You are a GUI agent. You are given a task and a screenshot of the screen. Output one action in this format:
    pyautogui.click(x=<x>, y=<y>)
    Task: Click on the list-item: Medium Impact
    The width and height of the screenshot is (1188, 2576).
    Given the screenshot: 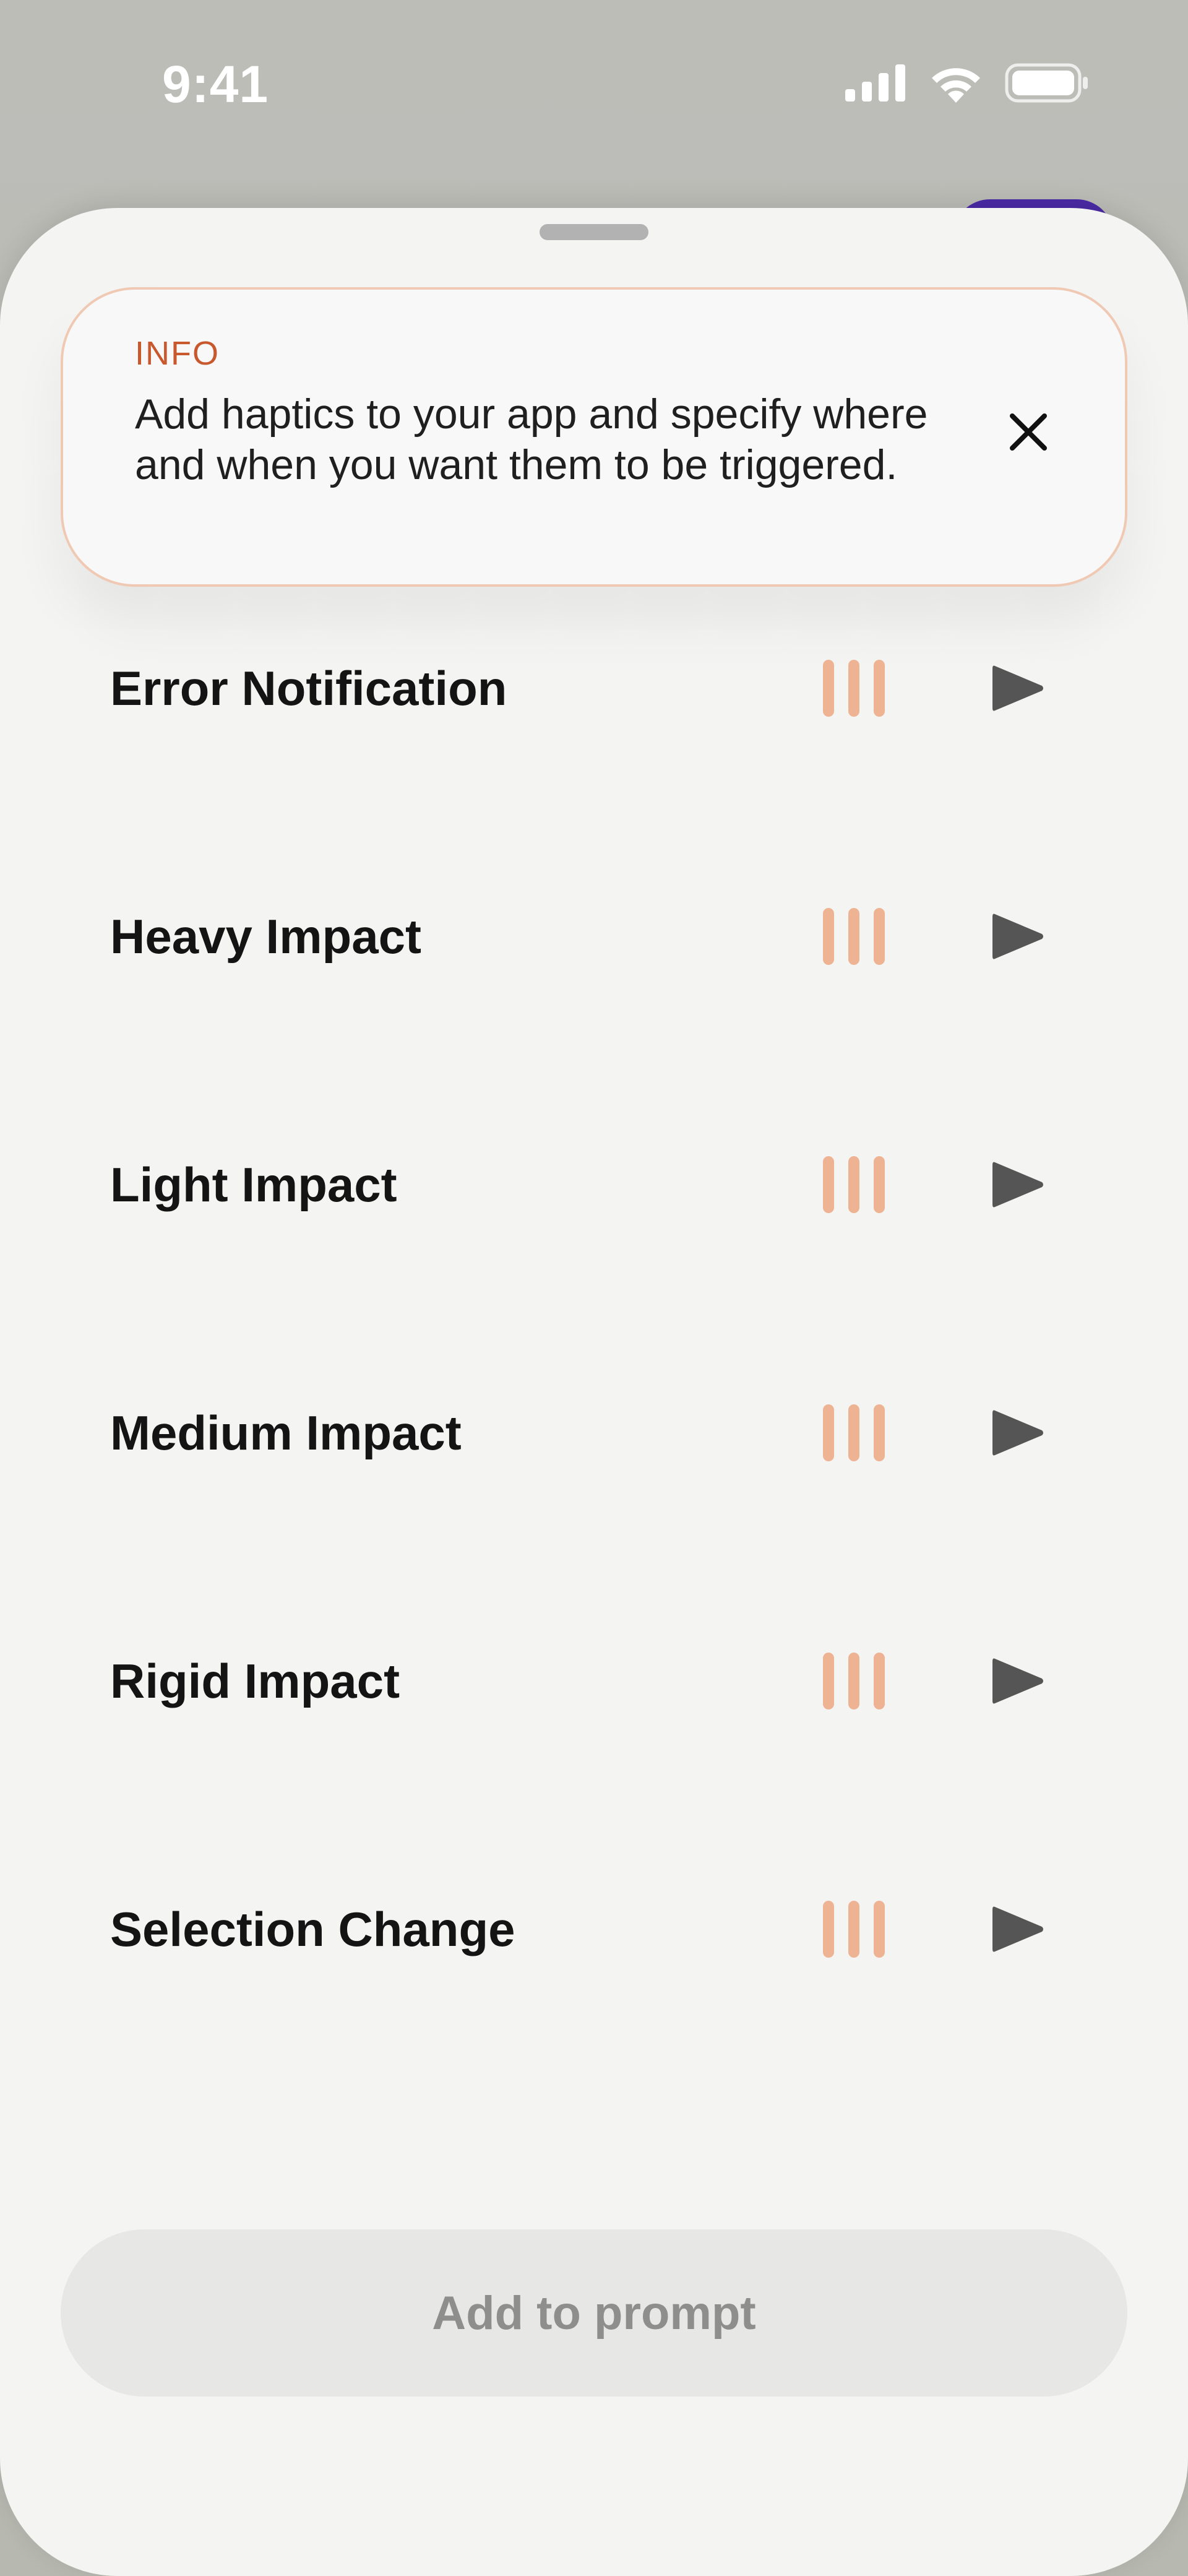 What is the action you would take?
    pyautogui.click(x=594, y=1528)
    